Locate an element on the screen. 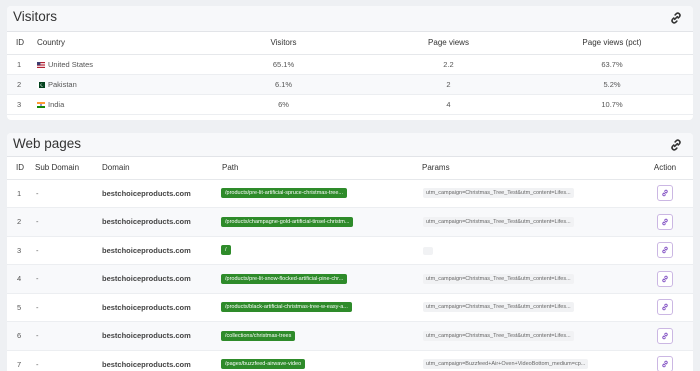  in-flag-icon is located at coordinates (41, 104).